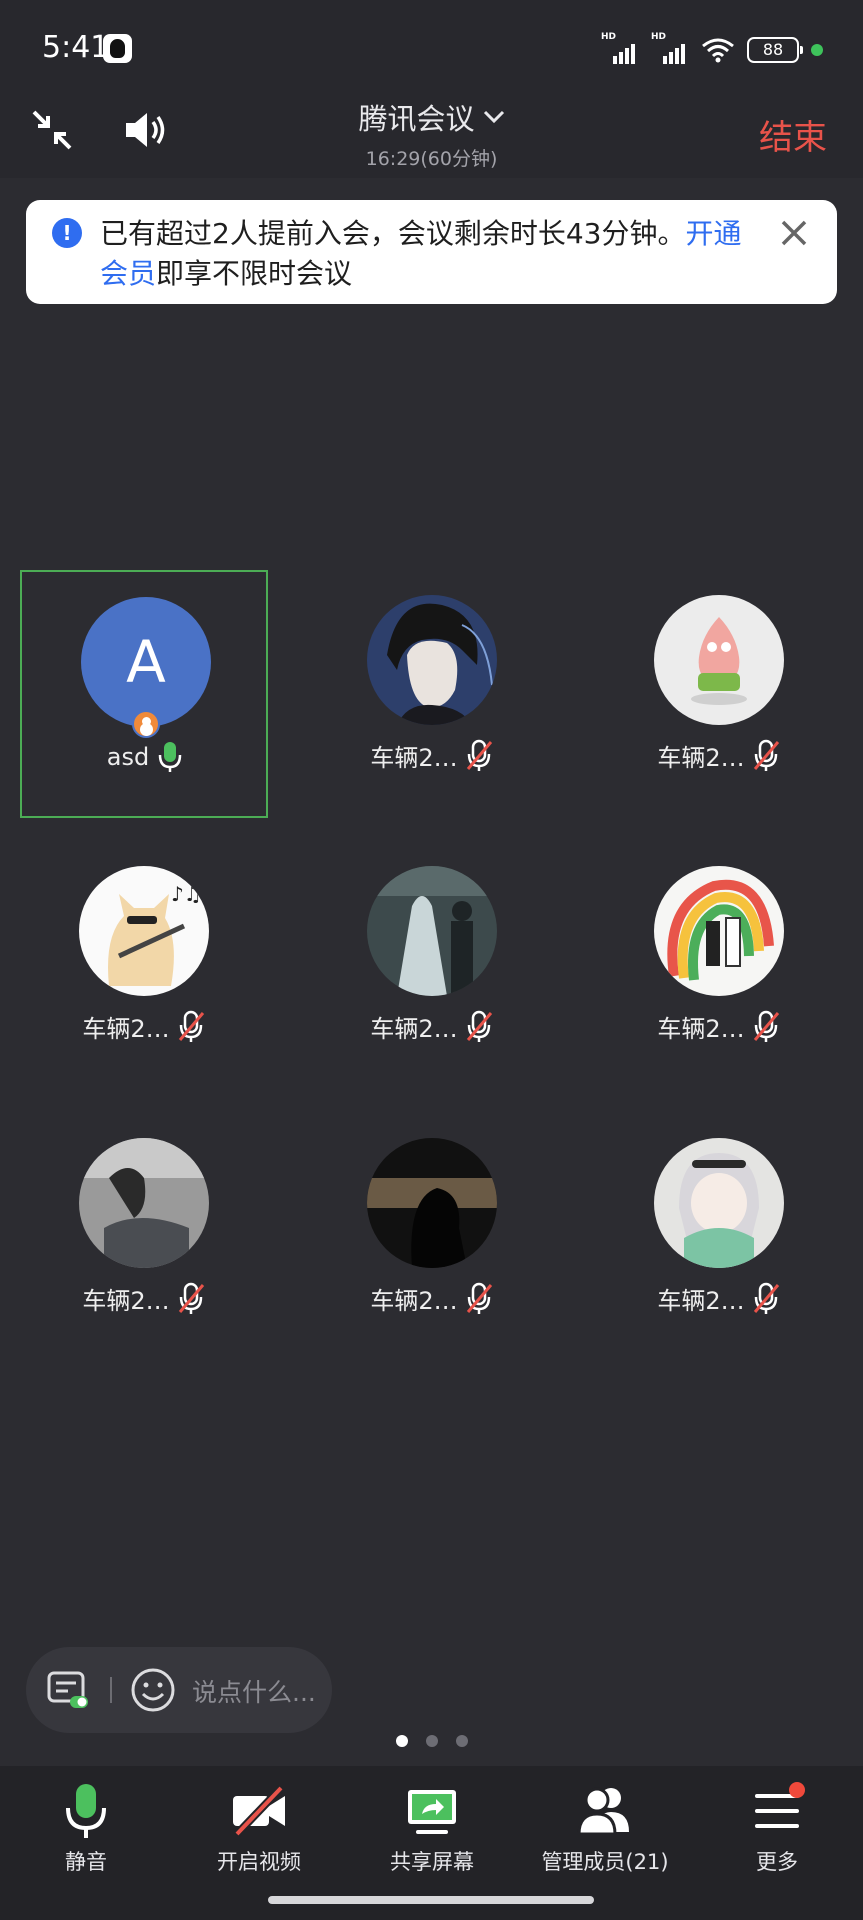 The height and width of the screenshot is (1920, 863). I want to click on manage-members-button: 管理成员(21), so click(605, 1829).